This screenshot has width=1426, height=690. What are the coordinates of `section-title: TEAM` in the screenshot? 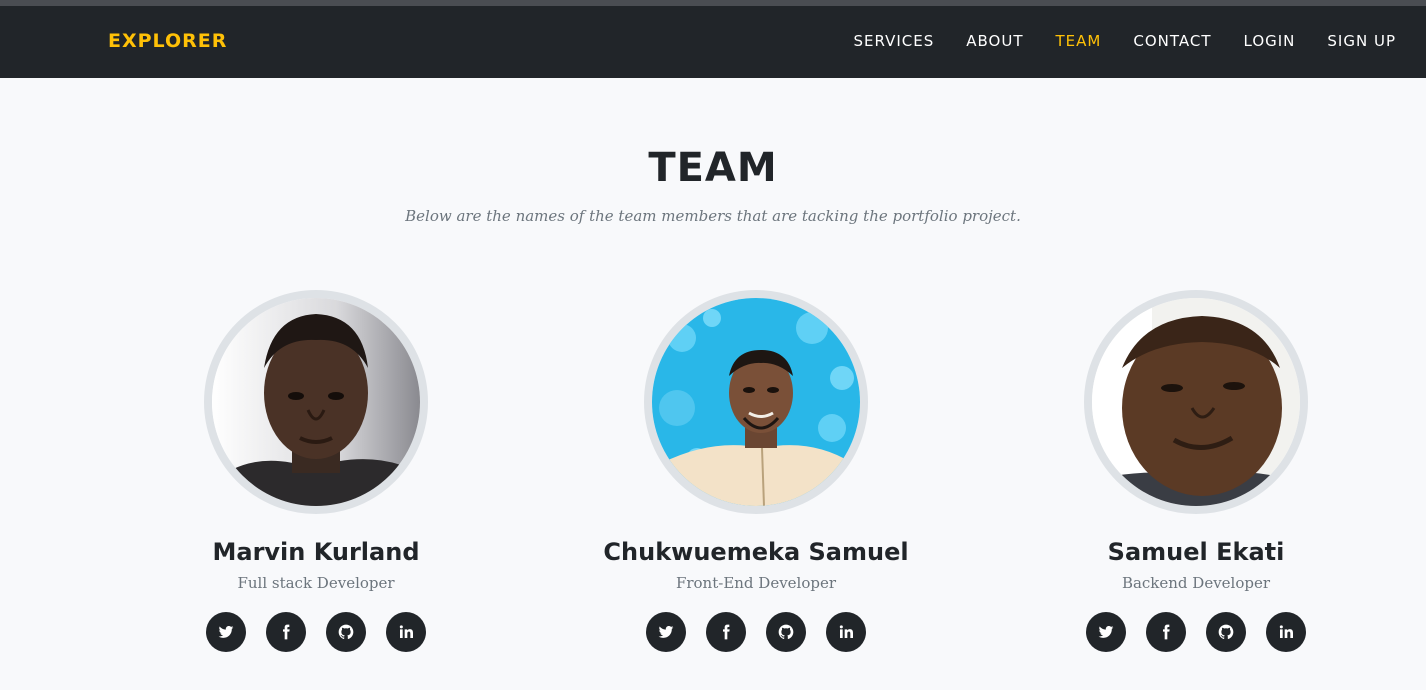 It's located at (713, 168).